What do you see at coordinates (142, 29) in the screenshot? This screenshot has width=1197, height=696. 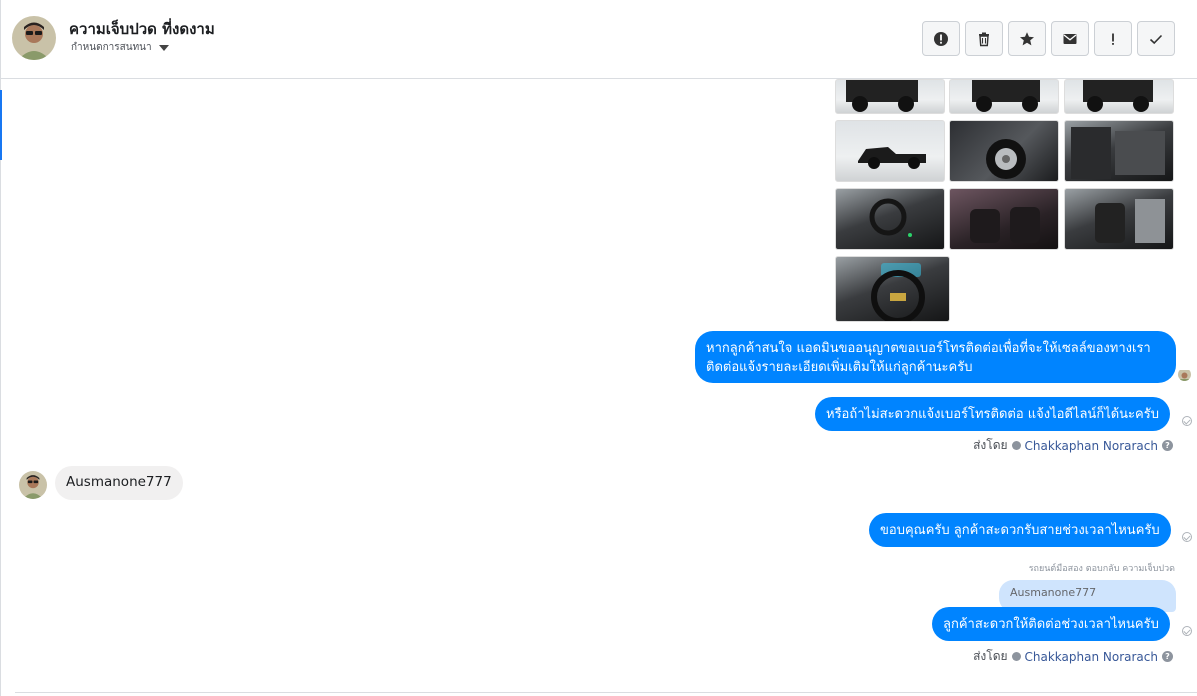 I see `contact-name: ความเจ็บปวด ที่งดงาม` at bounding box center [142, 29].